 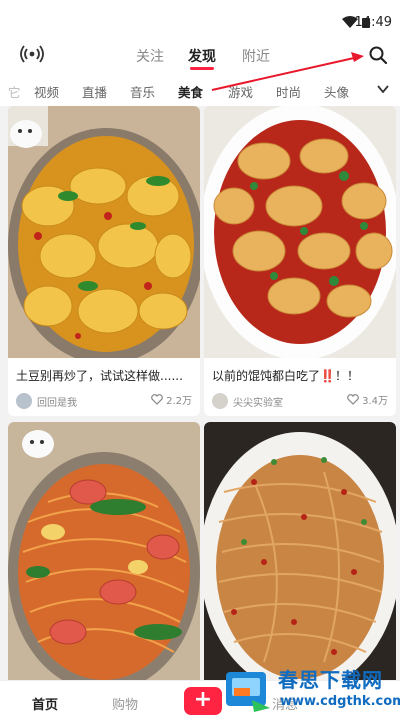 I want to click on tab-discover: 发现, so click(x=202, y=56).